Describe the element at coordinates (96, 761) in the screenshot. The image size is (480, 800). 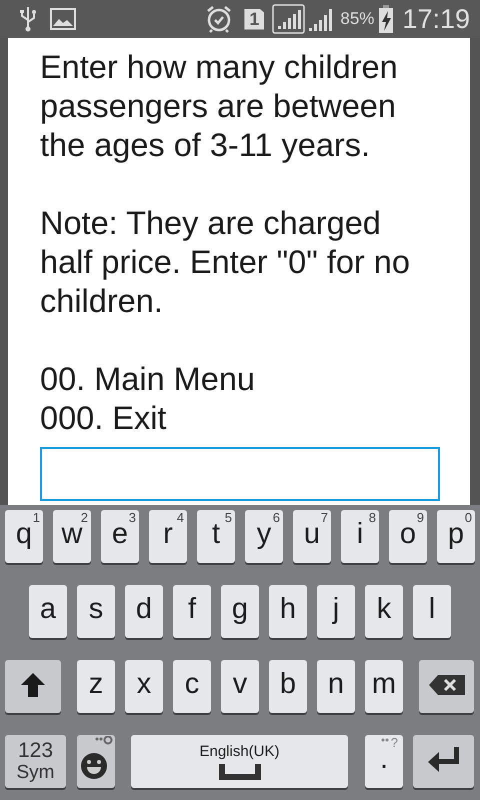
I see `emoji-key` at that location.